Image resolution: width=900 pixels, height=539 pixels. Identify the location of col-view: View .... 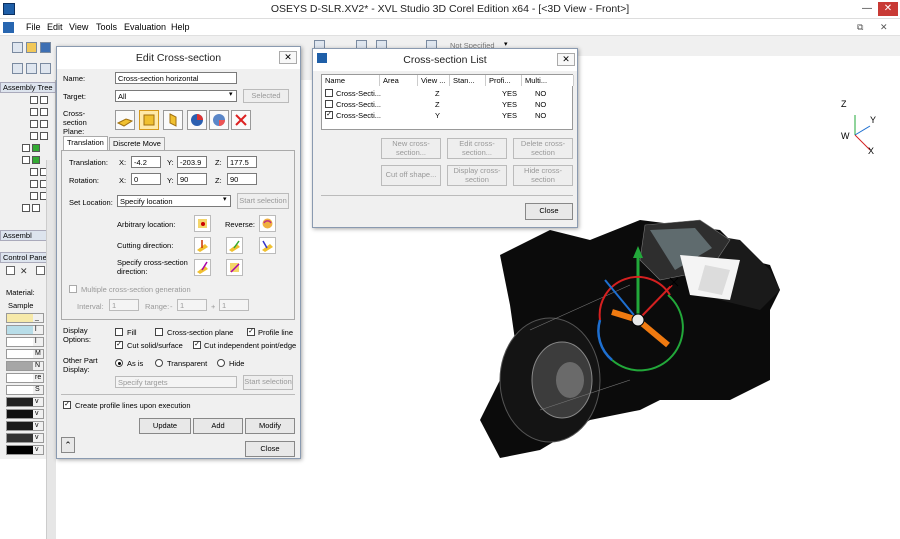
(434, 80).